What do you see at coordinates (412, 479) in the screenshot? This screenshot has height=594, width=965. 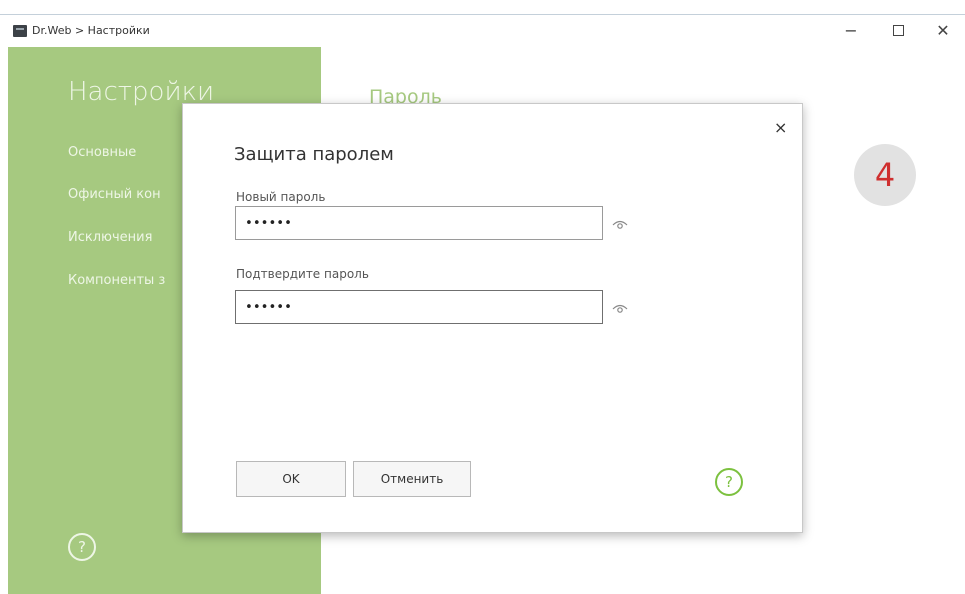 I see `cancel-button: Отменить` at bounding box center [412, 479].